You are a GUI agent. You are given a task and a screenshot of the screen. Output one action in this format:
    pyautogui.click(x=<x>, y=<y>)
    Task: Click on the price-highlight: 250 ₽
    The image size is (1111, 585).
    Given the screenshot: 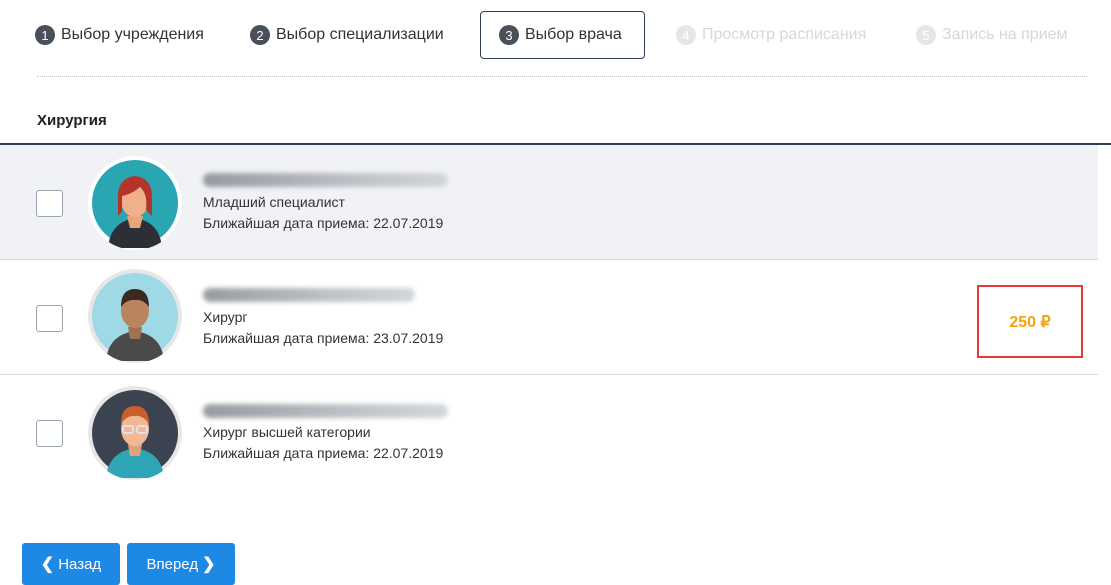 What is the action you would take?
    pyautogui.click(x=1030, y=321)
    